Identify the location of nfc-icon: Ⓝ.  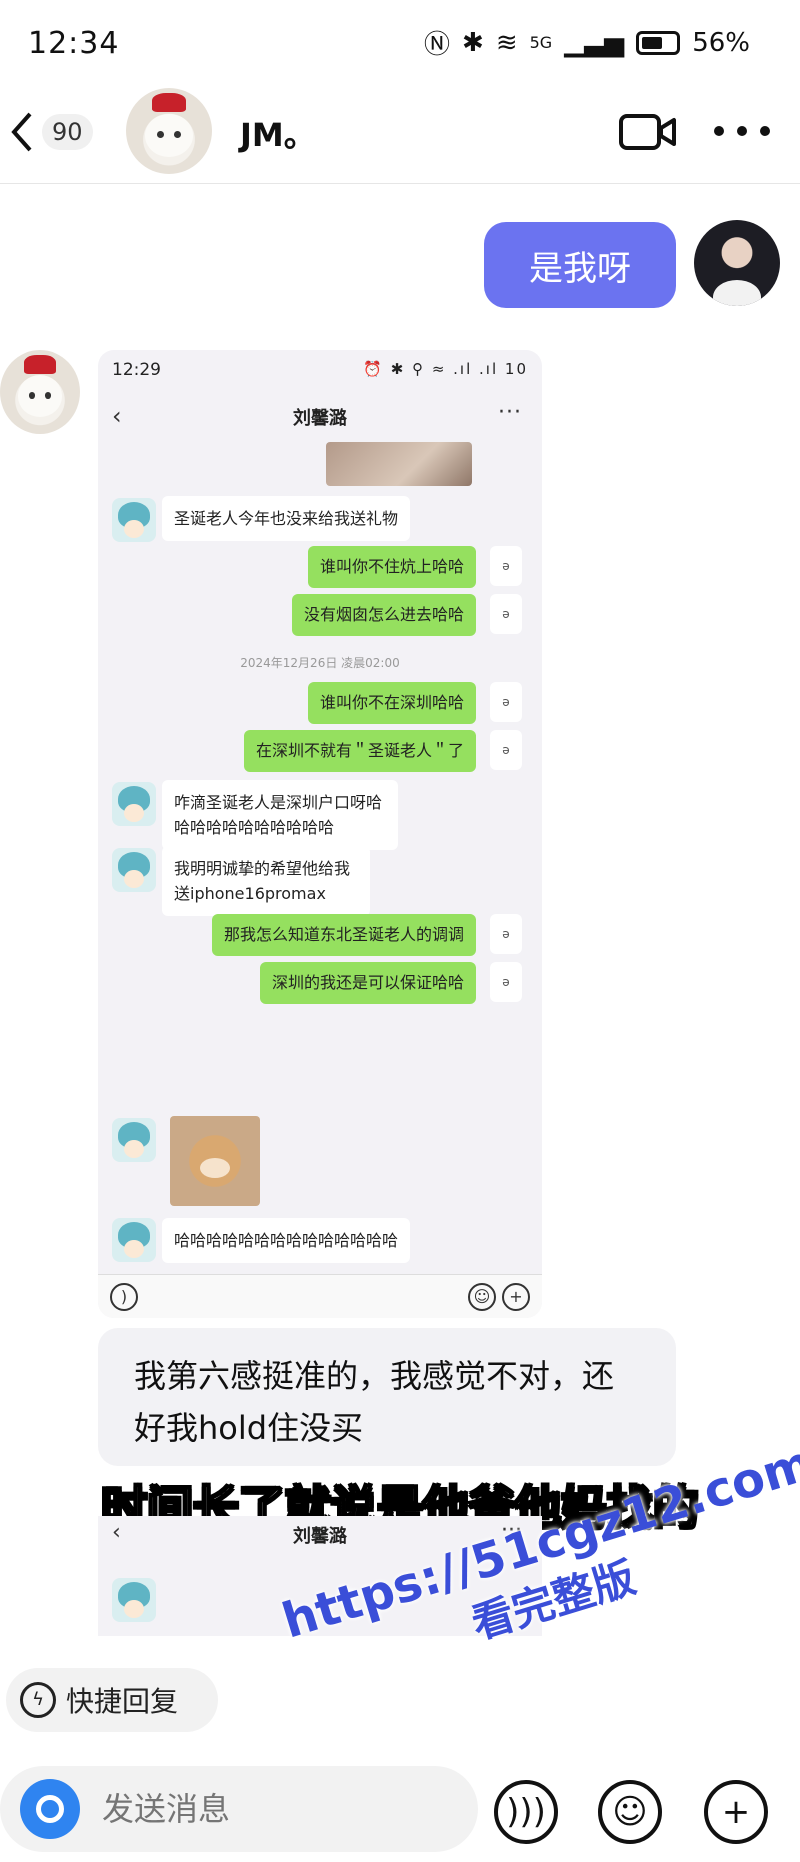
(437, 45).